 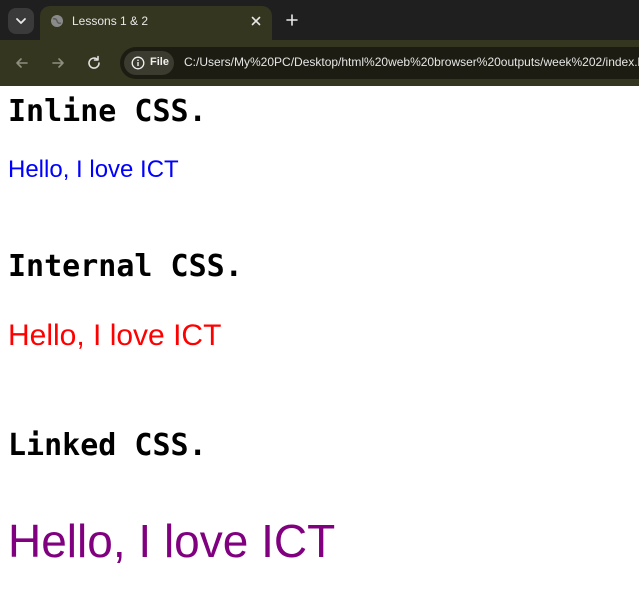 I want to click on paragraph-inline-css: Hello, I love ICT, so click(x=93, y=169).